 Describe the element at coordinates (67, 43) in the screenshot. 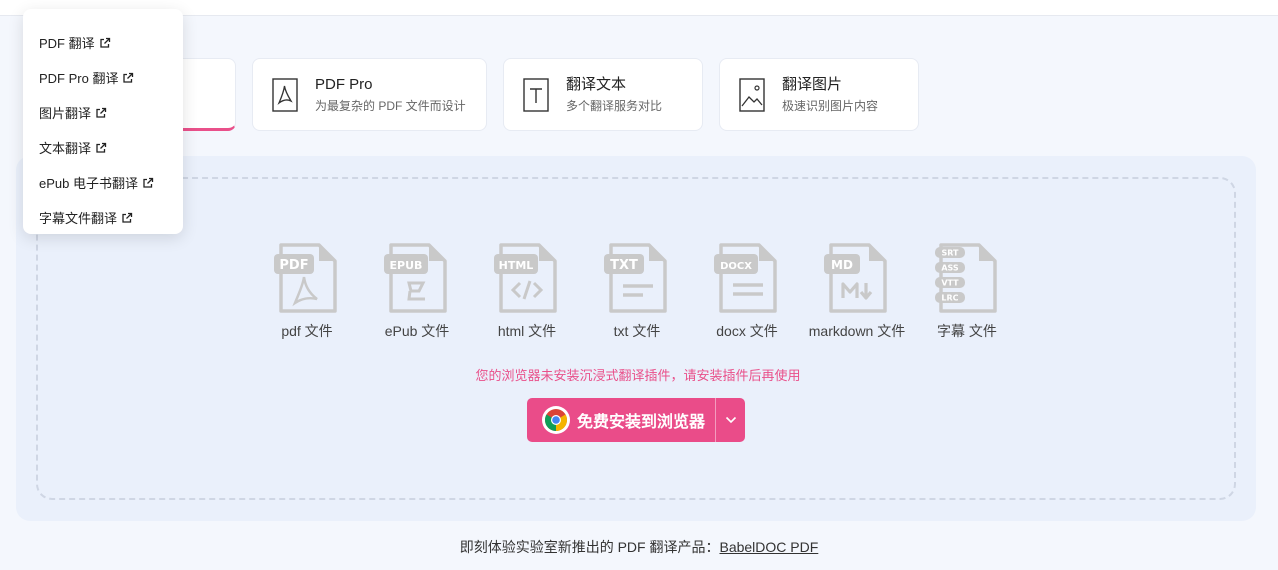

I see `menu-item-label: PDF 翻译` at that location.